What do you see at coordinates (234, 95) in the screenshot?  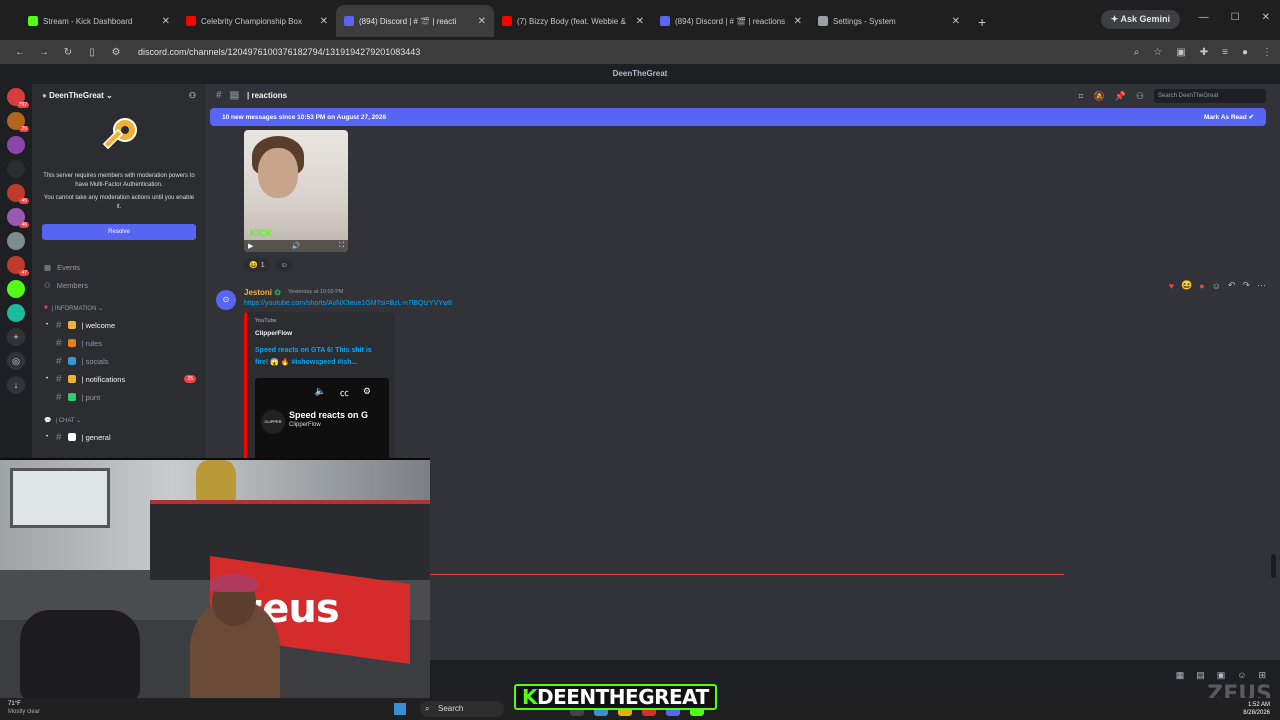 I see `channel-emoji-icon: ▤` at bounding box center [234, 95].